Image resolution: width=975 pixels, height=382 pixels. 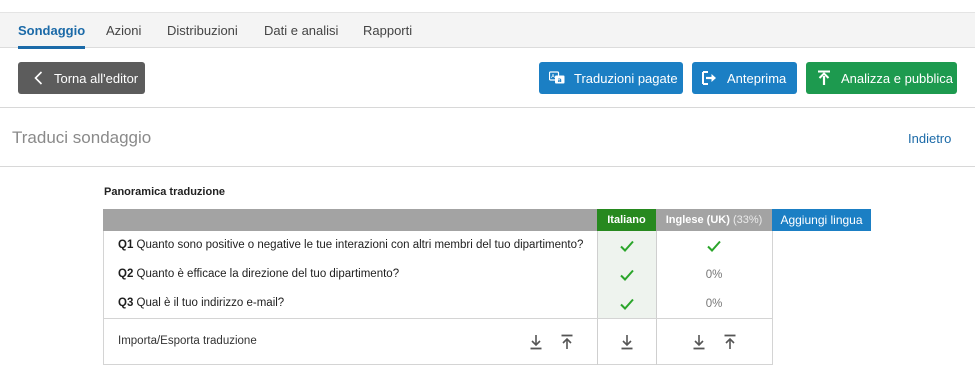 I want to click on analyze-publish-button: Analizza e pubblica, so click(x=881, y=78).